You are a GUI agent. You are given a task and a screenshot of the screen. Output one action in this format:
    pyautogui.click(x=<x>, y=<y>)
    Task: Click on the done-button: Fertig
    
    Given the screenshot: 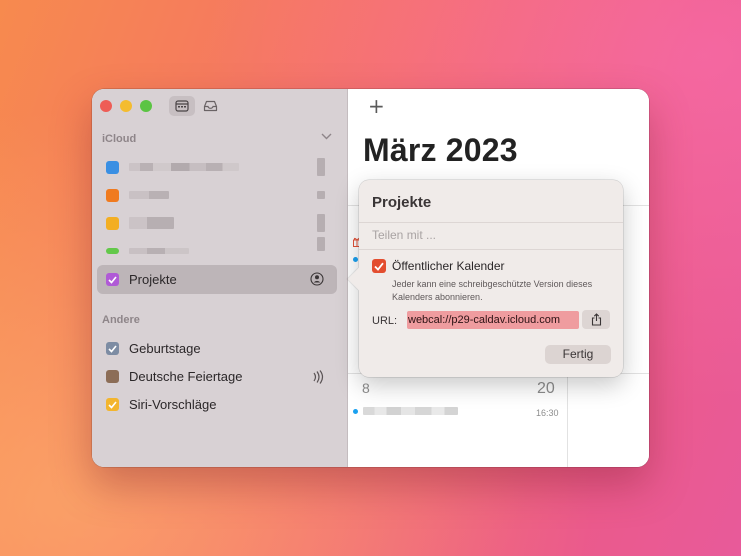 What is the action you would take?
    pyautogui.click(x=578, y=354)
    